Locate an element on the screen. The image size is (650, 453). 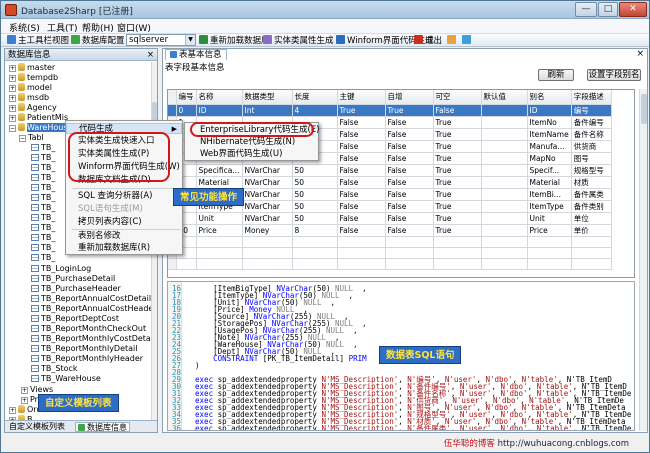
tree-node-table: TB_ReportDeptCost is located at coordinates (75, 319).